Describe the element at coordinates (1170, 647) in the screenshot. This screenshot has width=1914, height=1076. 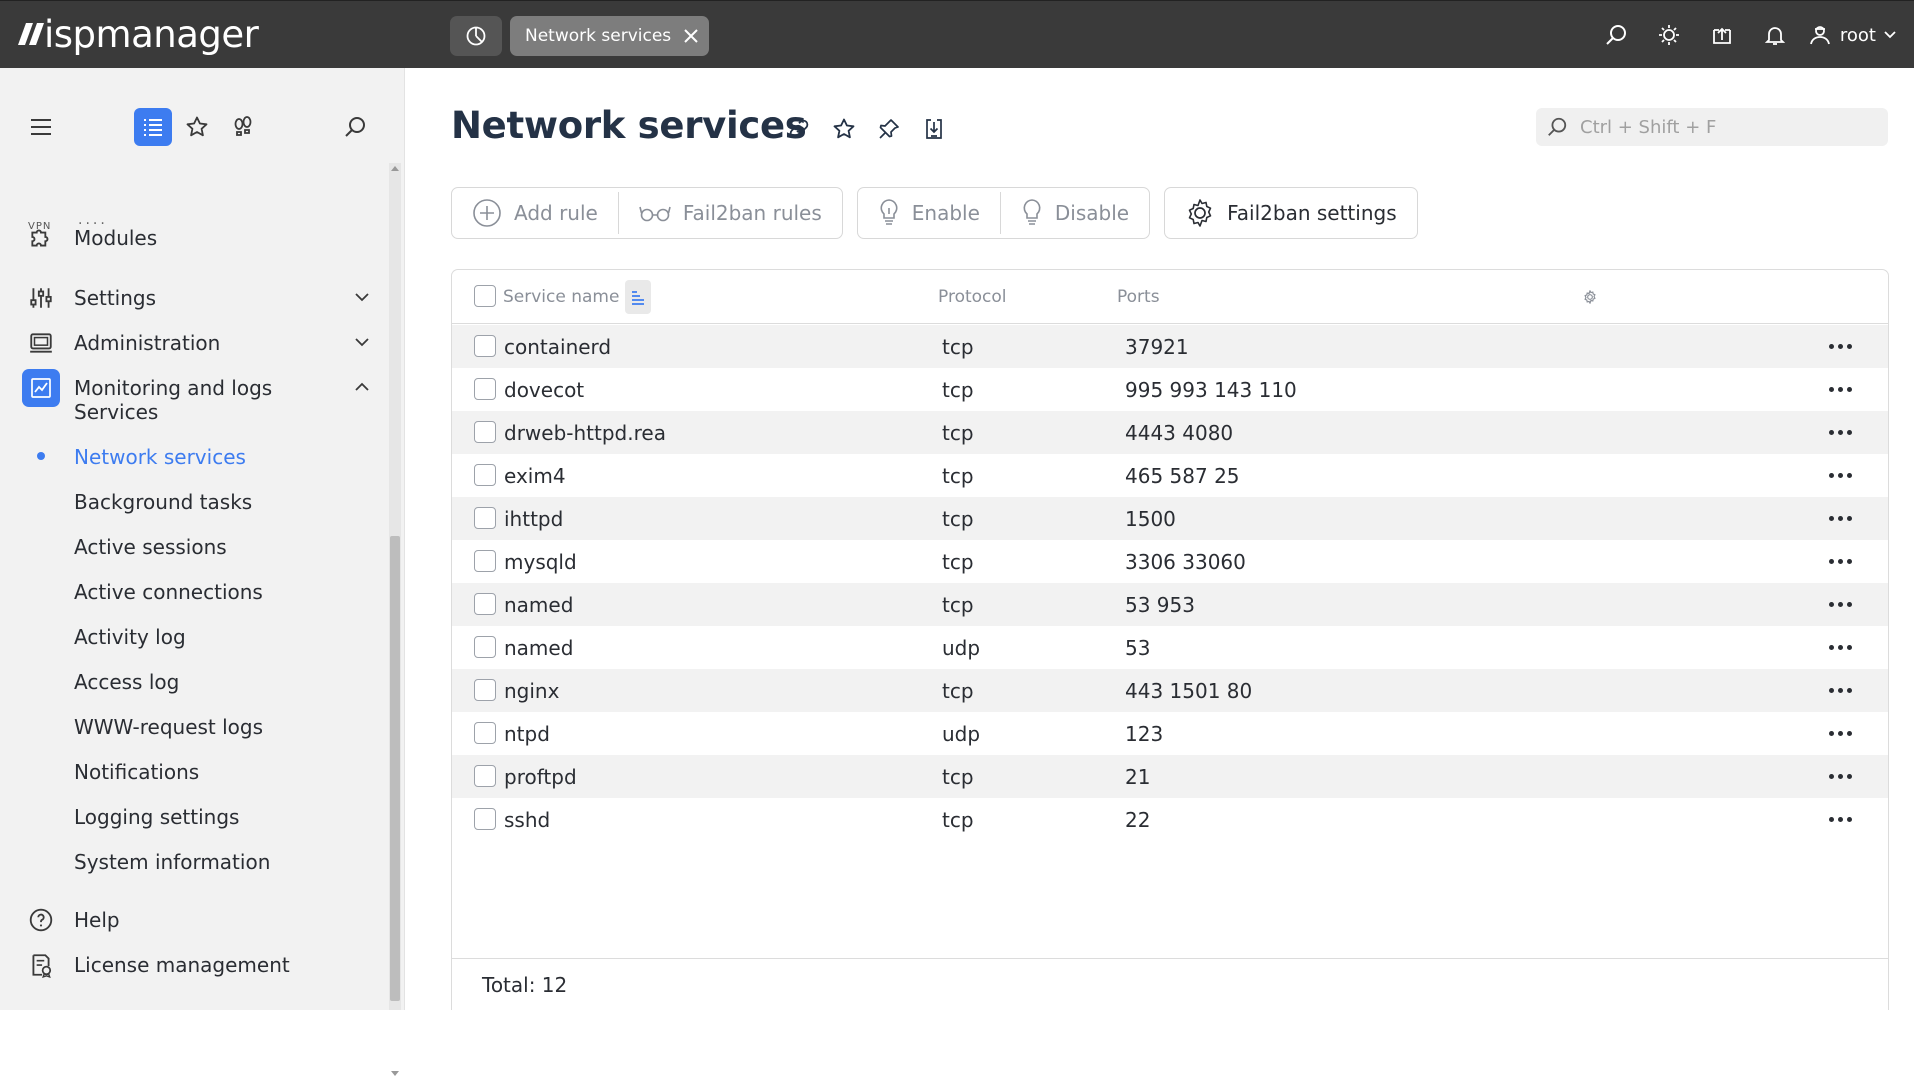
I see `table-row: named udp 53` at that location.